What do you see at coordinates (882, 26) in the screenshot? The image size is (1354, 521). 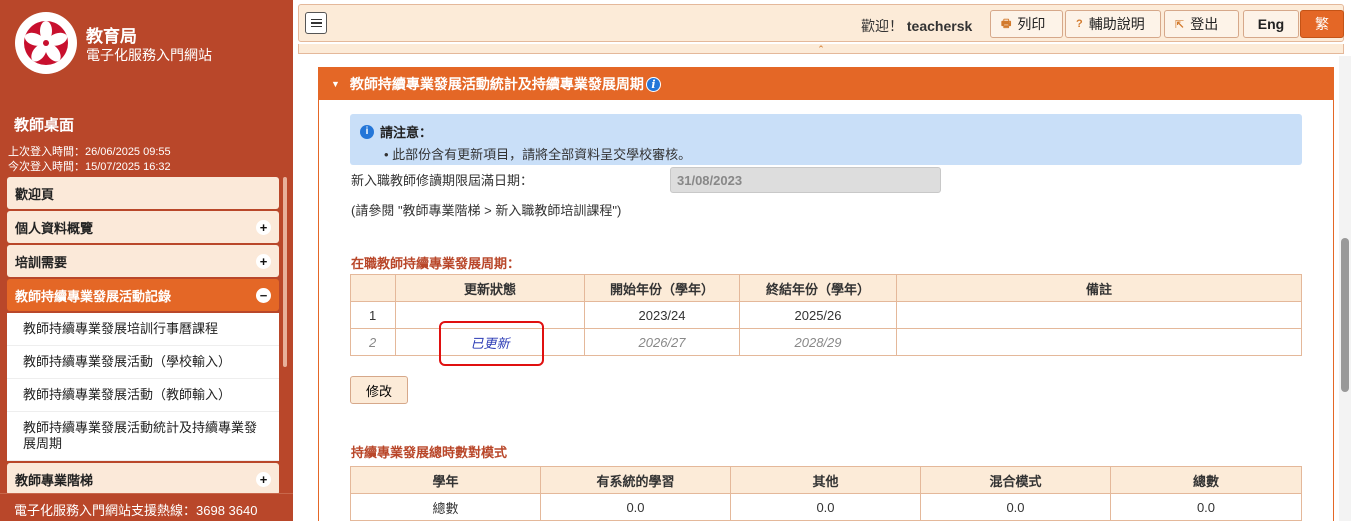 I see `welcome-prefix: 歡迎！` at bounding box center [882, 26].